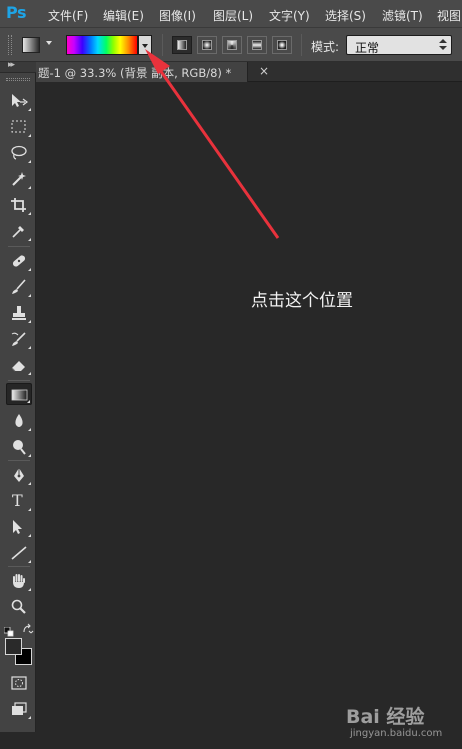 The height and width of the screenshot is (749, 462). I want to click on watermark-logo-text: Bai 经验, so click(385, 717).